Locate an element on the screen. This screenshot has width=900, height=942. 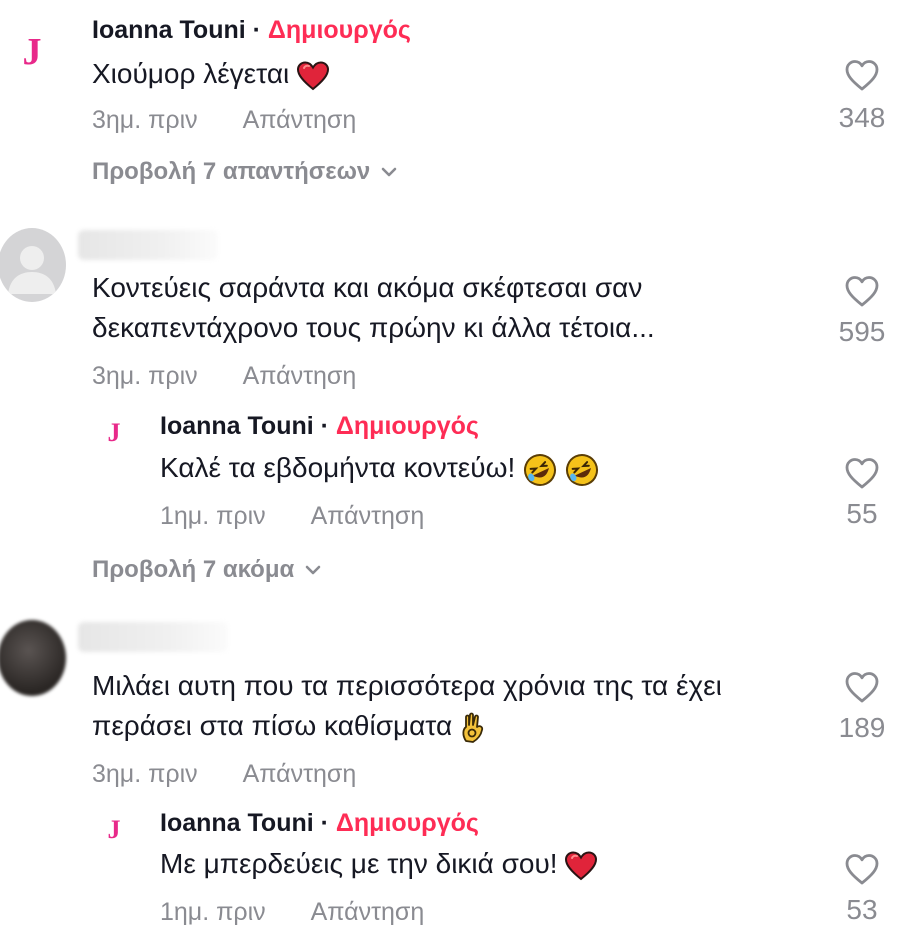
view-replies-button: Προβολή 7 απαντήσεων is located at coordinates (245, 172).